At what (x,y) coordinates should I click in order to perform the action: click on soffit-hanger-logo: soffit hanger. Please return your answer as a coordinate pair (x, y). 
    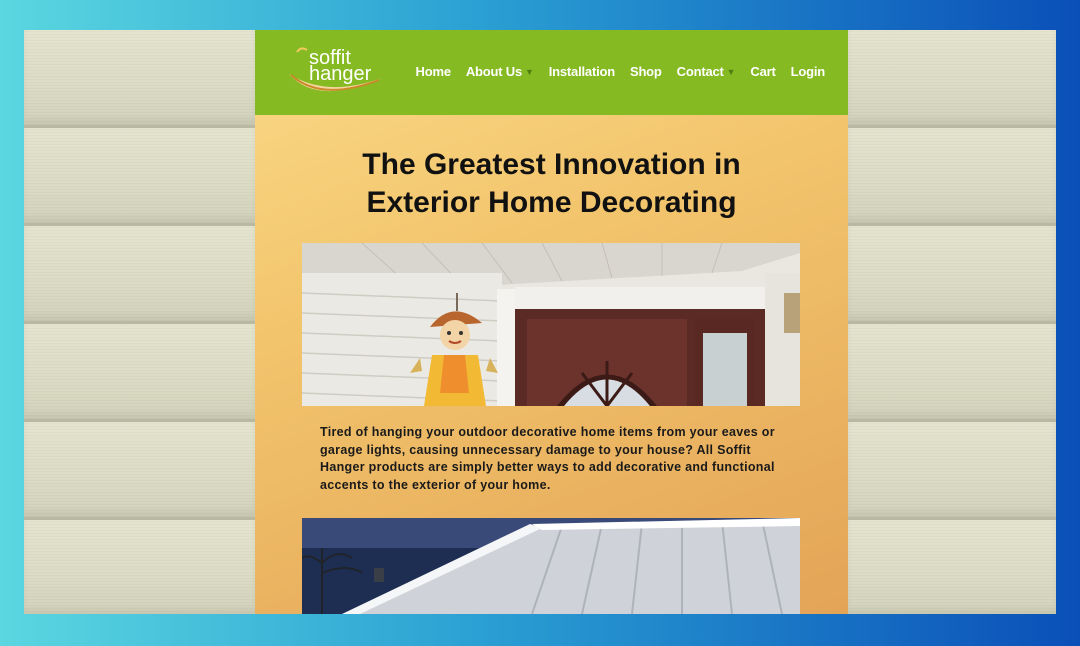
    Looking at the image, I should click on (337, 74).